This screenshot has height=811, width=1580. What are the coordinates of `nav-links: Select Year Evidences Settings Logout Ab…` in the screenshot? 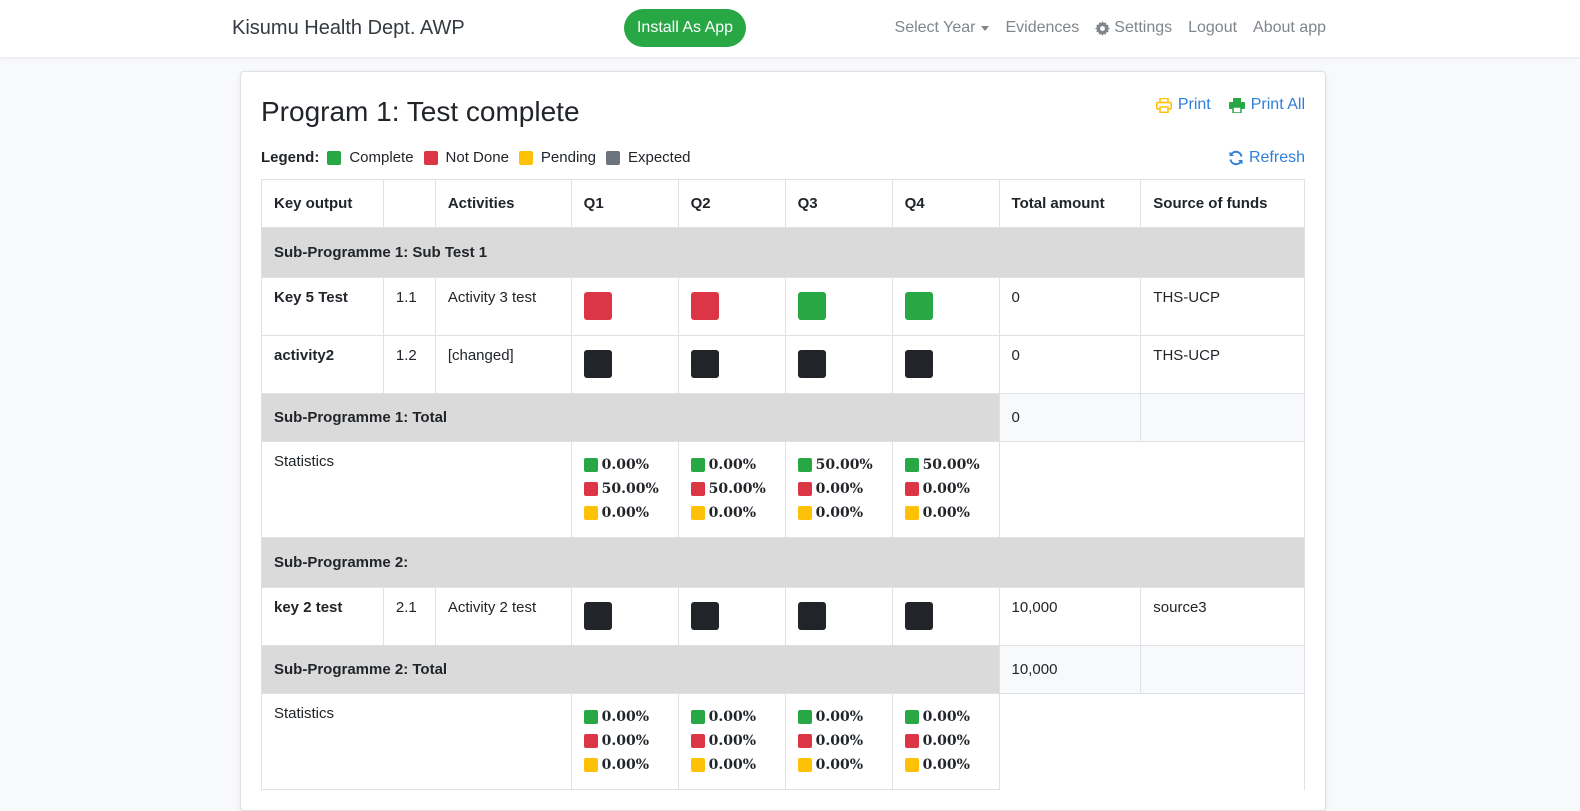 It's located at (1110, 28).